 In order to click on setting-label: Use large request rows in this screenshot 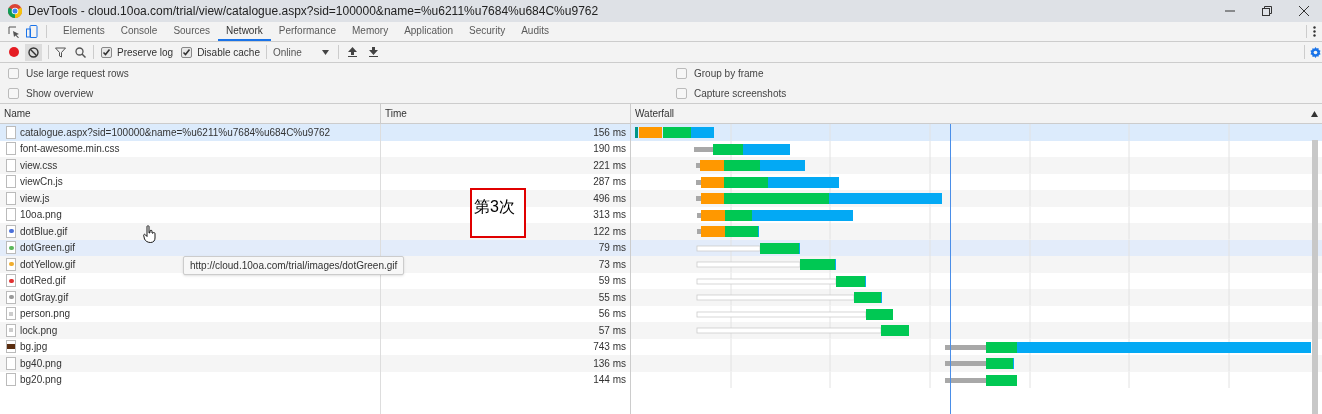, I will do `click(77, 73)`.